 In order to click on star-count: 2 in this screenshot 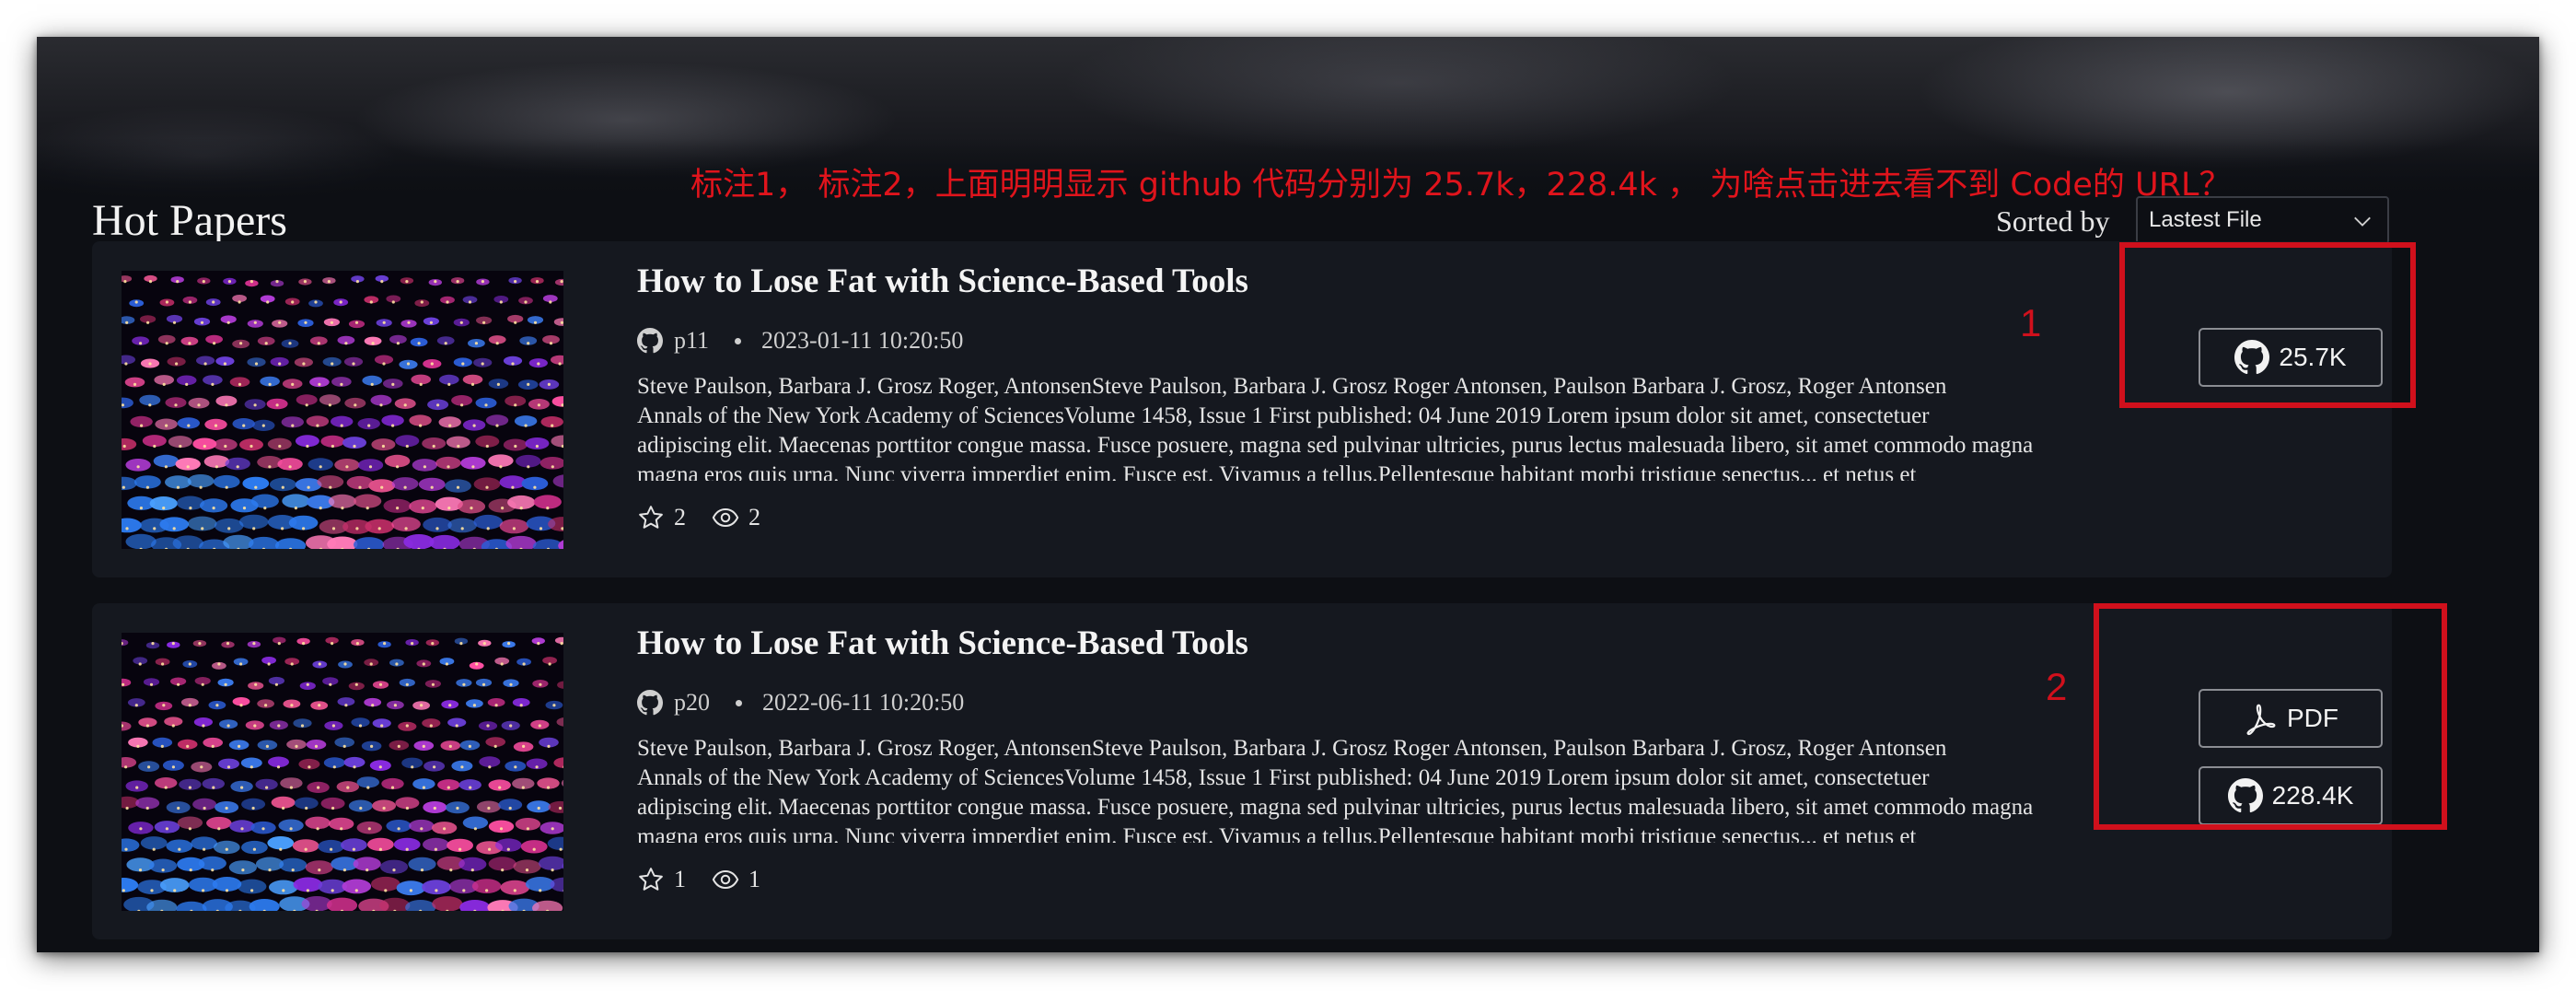, I will do `click(661, 517)`.